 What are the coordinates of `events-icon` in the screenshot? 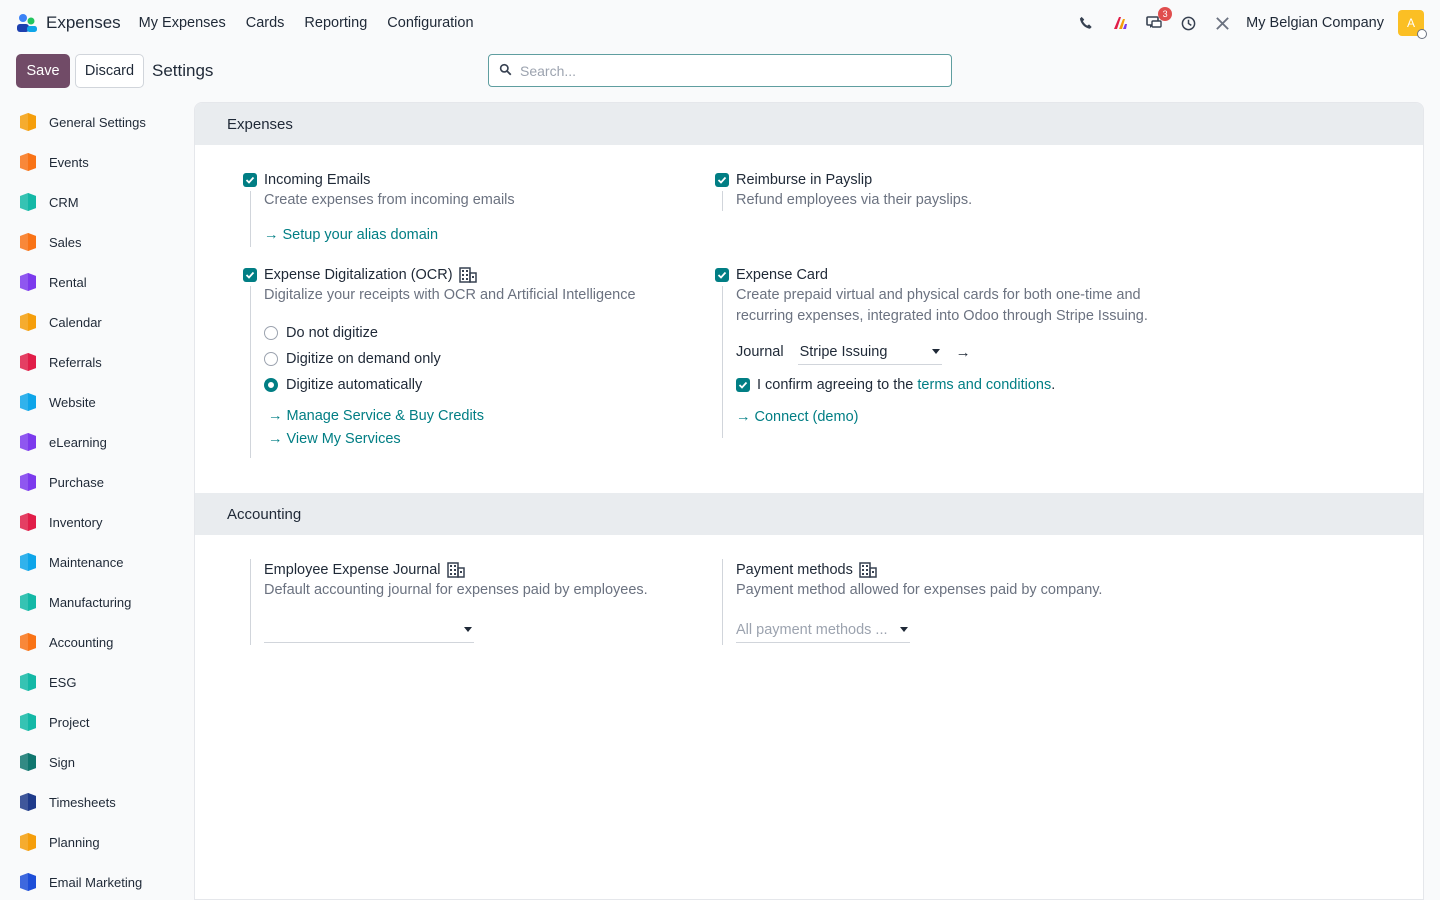 It's located at (28, 162).